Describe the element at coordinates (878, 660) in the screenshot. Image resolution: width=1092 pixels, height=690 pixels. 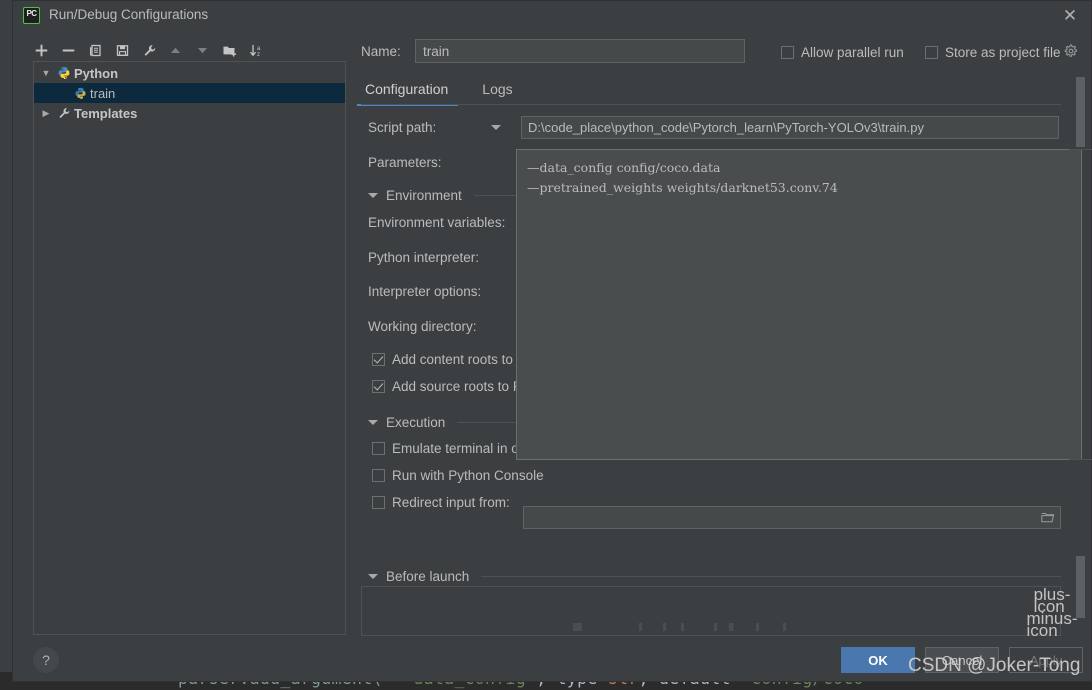
I see `ok-button: OK` at that location.